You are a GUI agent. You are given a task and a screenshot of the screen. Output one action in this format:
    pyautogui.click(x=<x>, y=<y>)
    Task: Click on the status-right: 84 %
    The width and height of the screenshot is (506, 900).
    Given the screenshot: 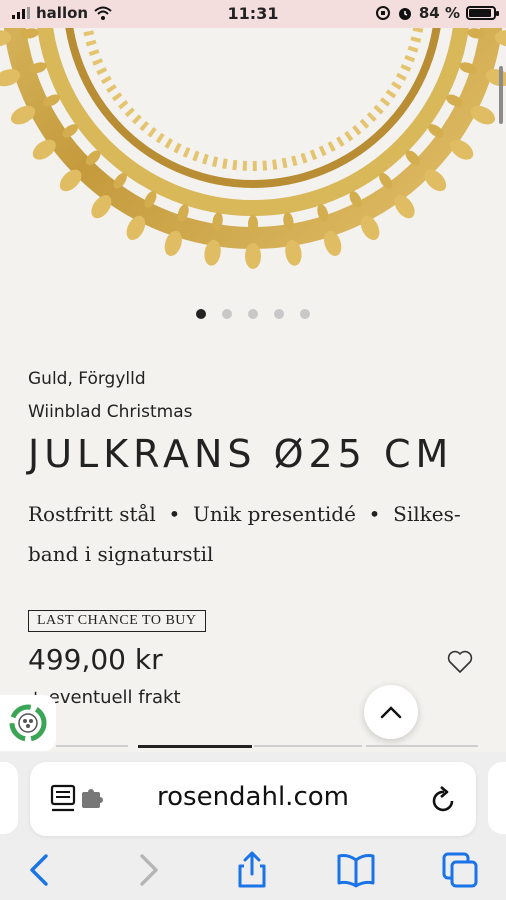 What is the action you would take?
    pyautogui.click(x=437, y=13)
    